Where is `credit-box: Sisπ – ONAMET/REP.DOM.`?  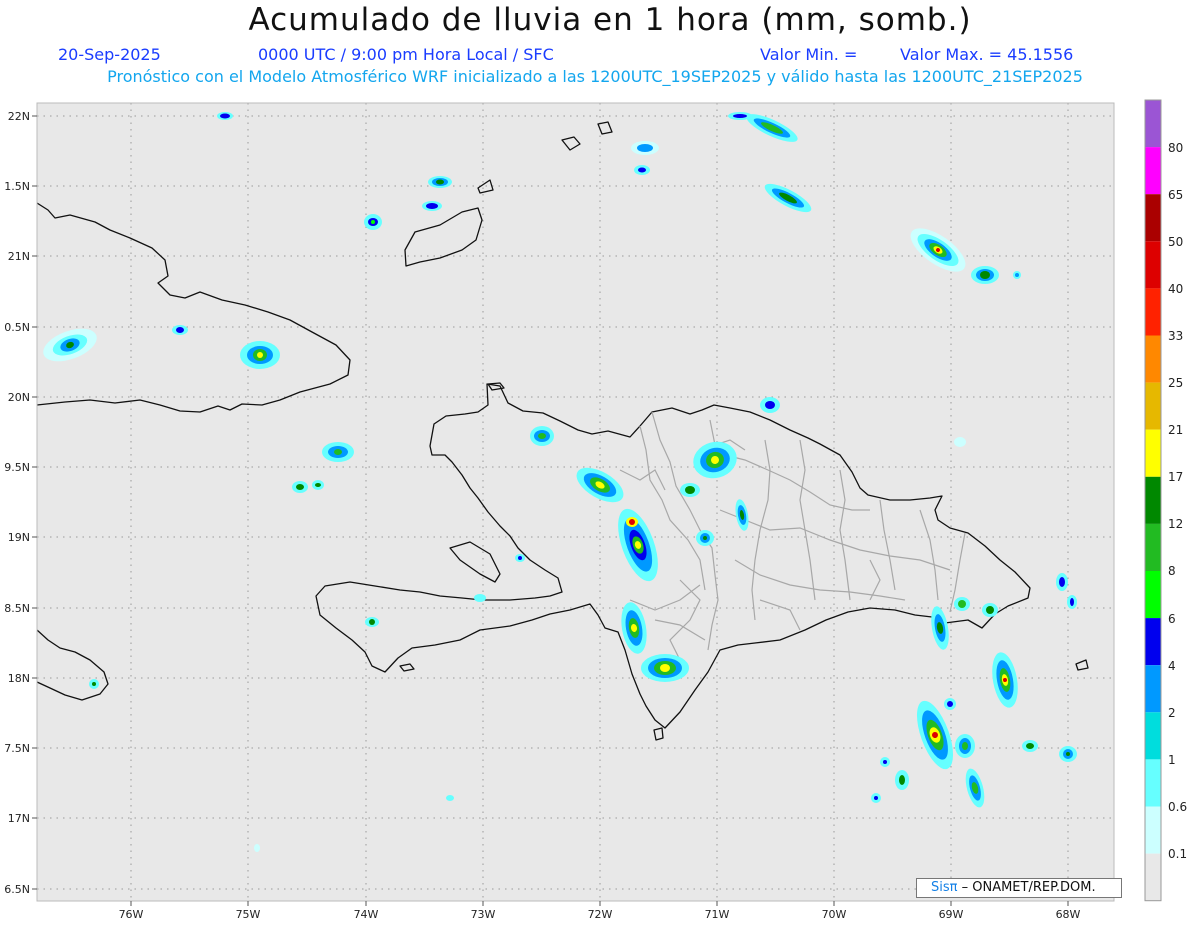 credit-box: Sisπ – ONAMET/REP.DOM. is located at coordinates (1019, 888).